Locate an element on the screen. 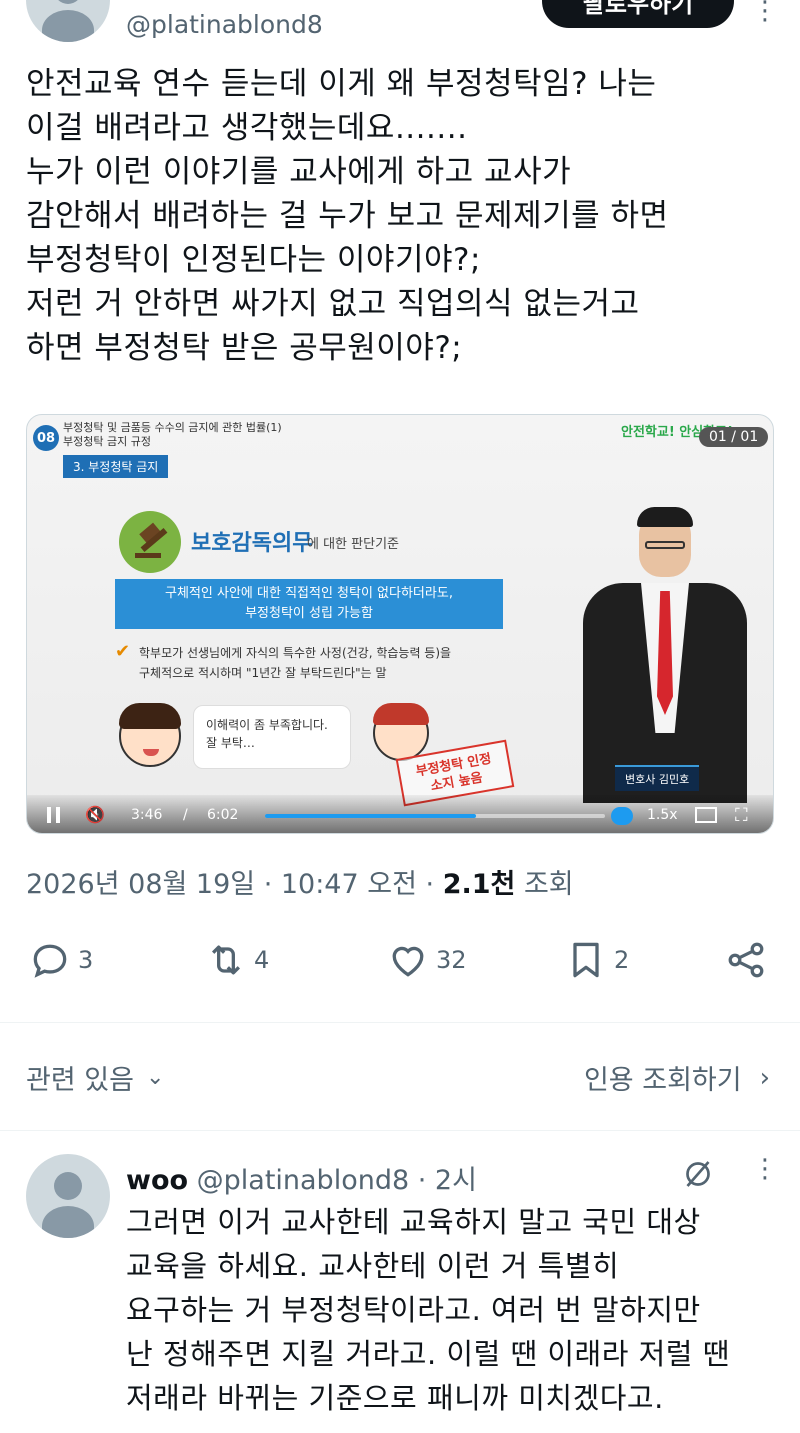 This screenshot has width=800, height=1433. video-controls: 🔇 3:46 / 6:02 1.5x ⛶ is located at coordinates (400, 814).